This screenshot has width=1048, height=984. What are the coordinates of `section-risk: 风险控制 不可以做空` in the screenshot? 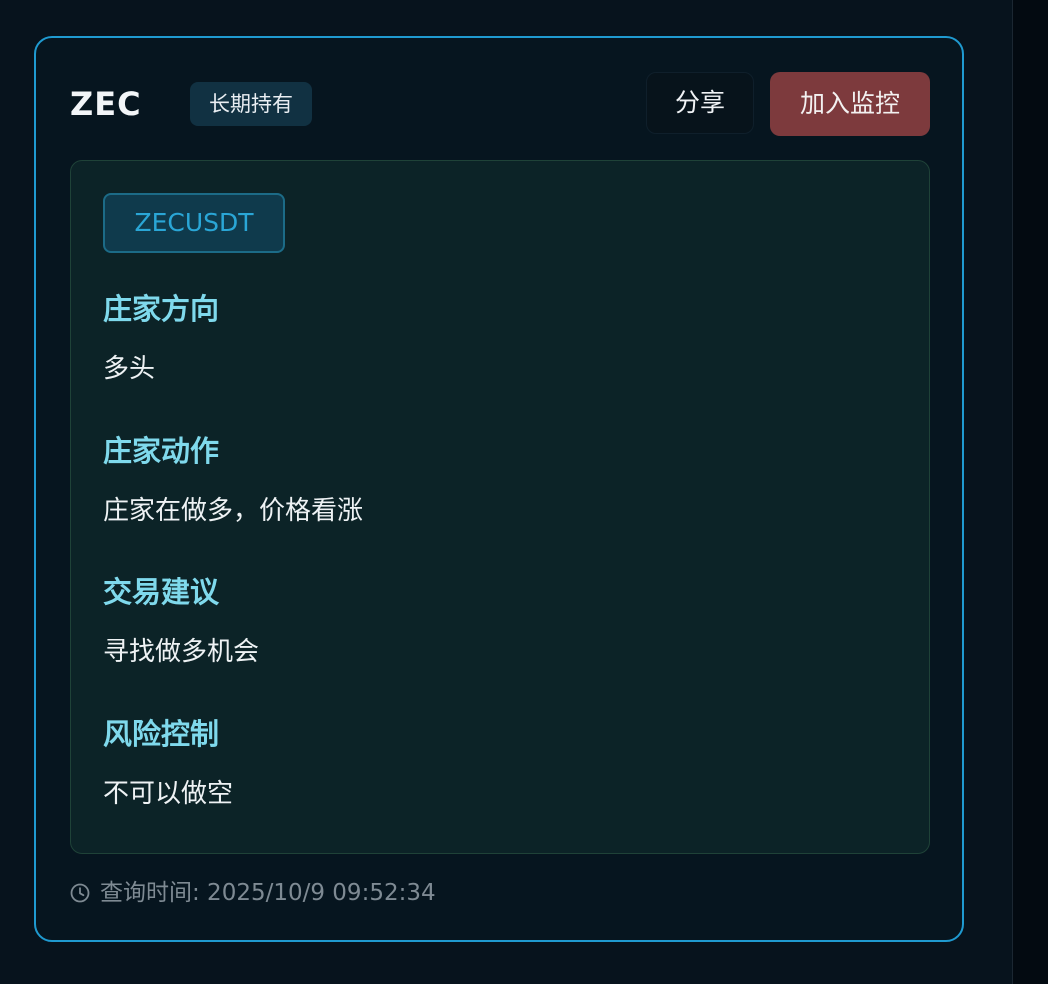 It's located at (483, 763).